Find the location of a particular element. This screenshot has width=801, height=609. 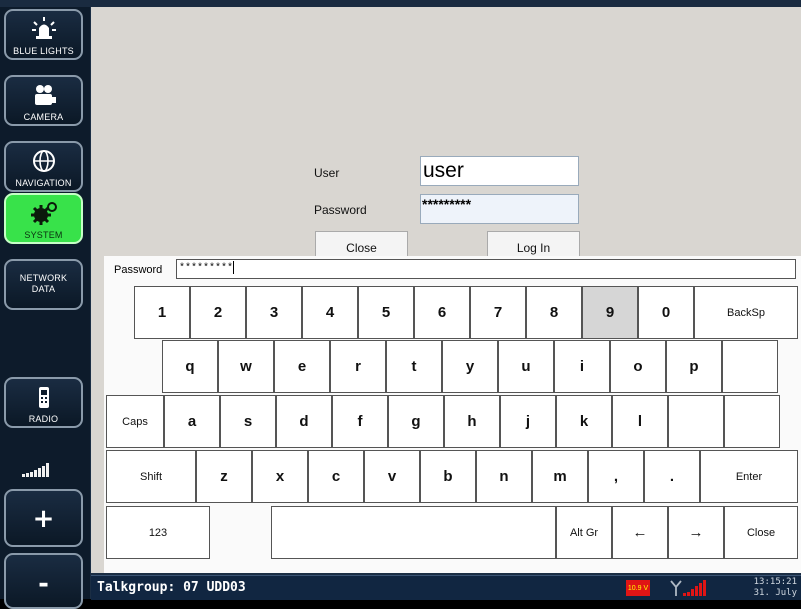

key-w: w is located at coordinates (246, 366).